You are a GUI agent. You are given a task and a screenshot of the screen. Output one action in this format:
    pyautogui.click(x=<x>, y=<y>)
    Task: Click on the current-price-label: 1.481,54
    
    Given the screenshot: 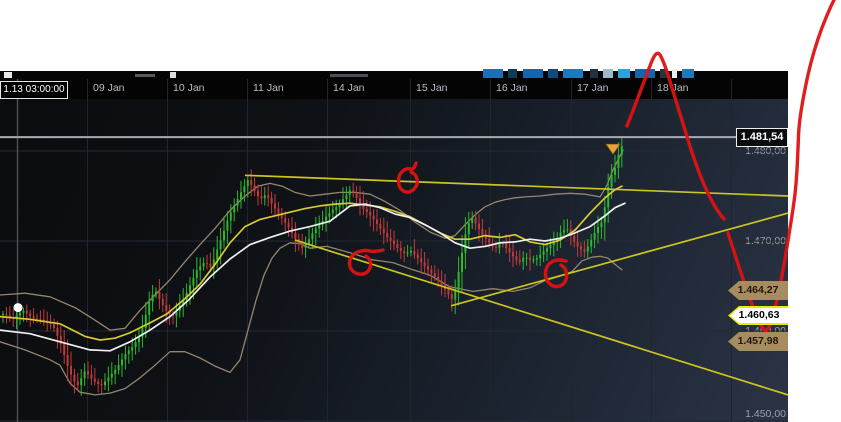 What is the action you would take?
    pyautogui.click(x=762, y=137)
    